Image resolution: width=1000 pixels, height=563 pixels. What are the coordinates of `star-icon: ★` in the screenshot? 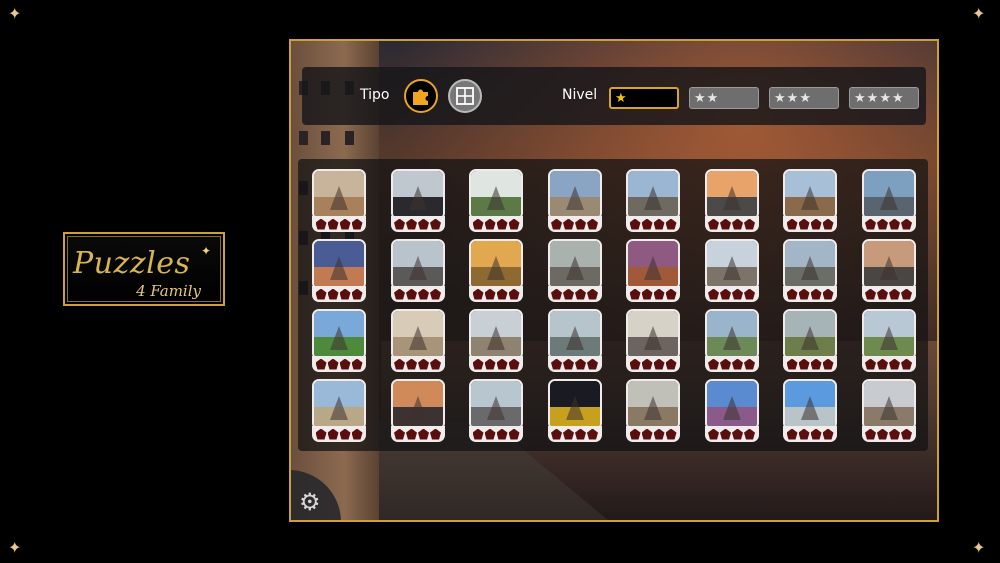 It's located at (780, 98).